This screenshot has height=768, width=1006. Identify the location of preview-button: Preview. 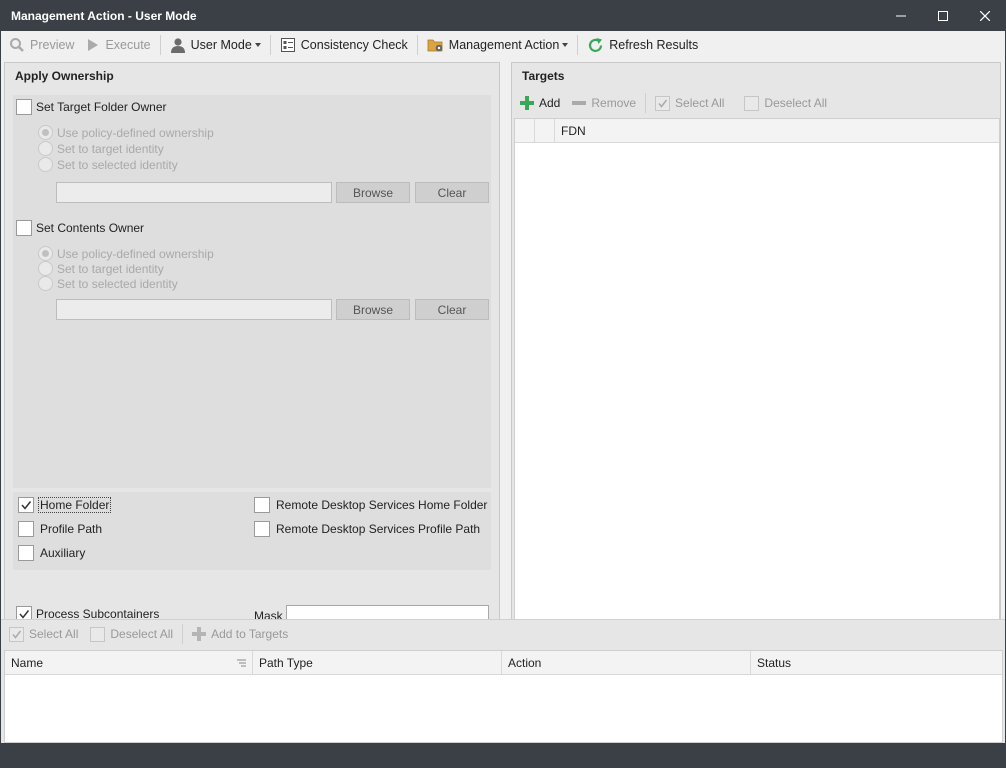
(41, 45).